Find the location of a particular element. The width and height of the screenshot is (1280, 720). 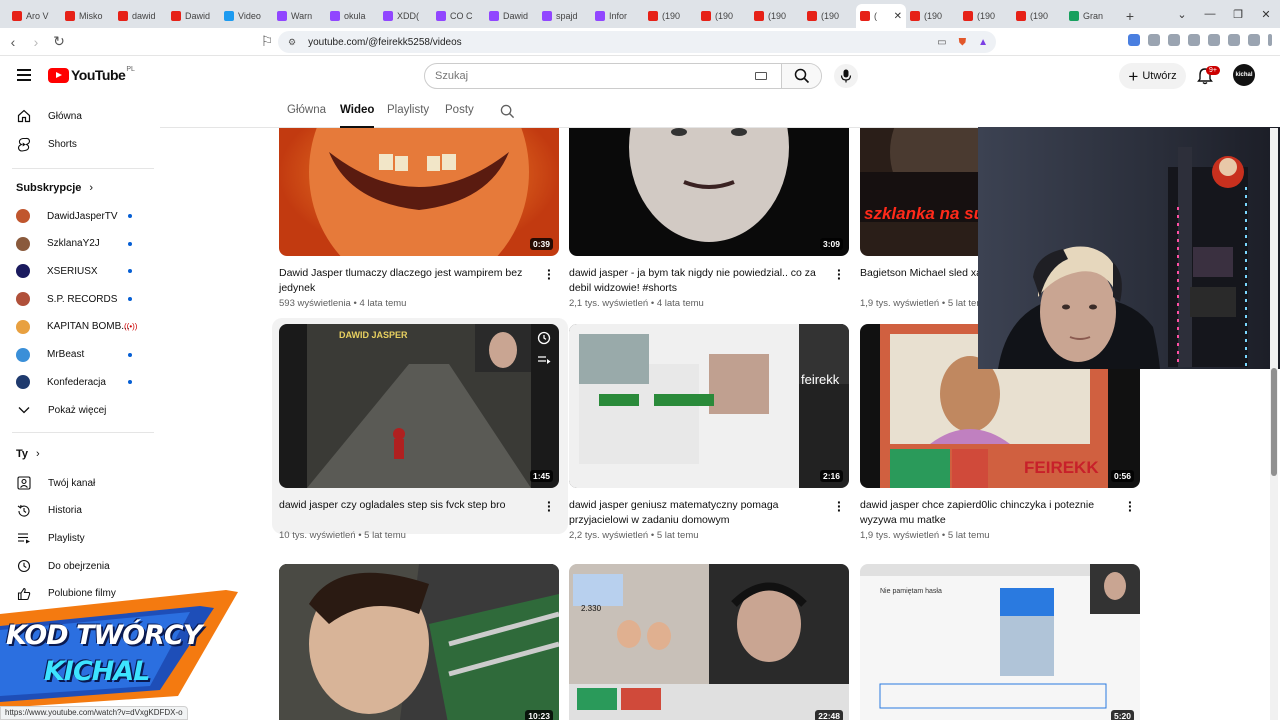

search-button is located at coordinates (801, 76).